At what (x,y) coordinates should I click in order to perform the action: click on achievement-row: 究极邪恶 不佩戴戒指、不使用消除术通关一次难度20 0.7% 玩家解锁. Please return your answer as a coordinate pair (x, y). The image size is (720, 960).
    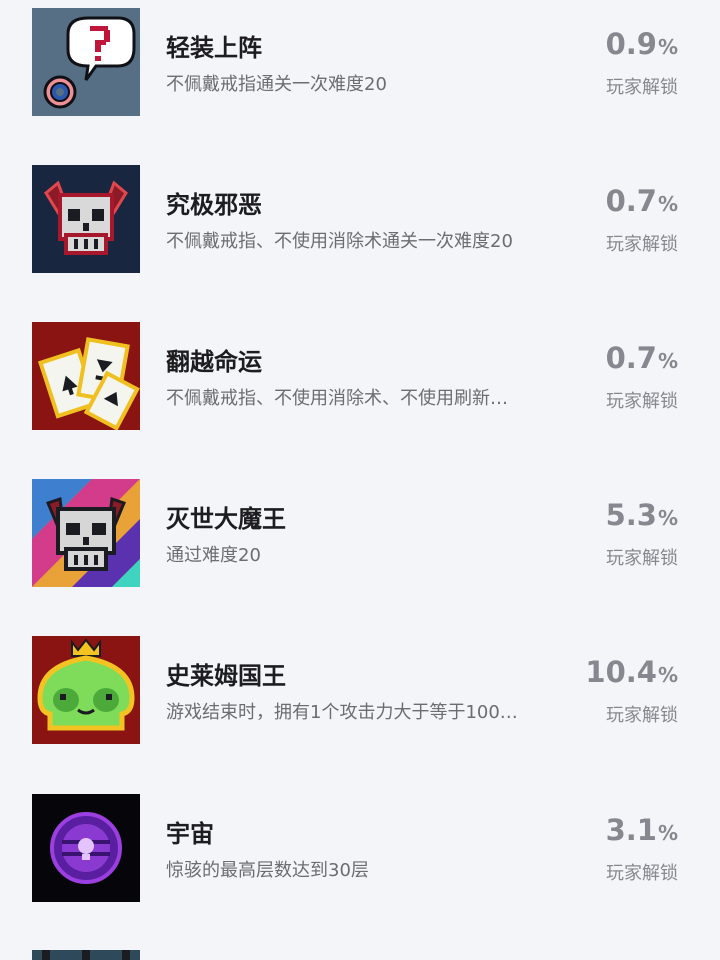
    Looking at the image, I should click on (360, 220).